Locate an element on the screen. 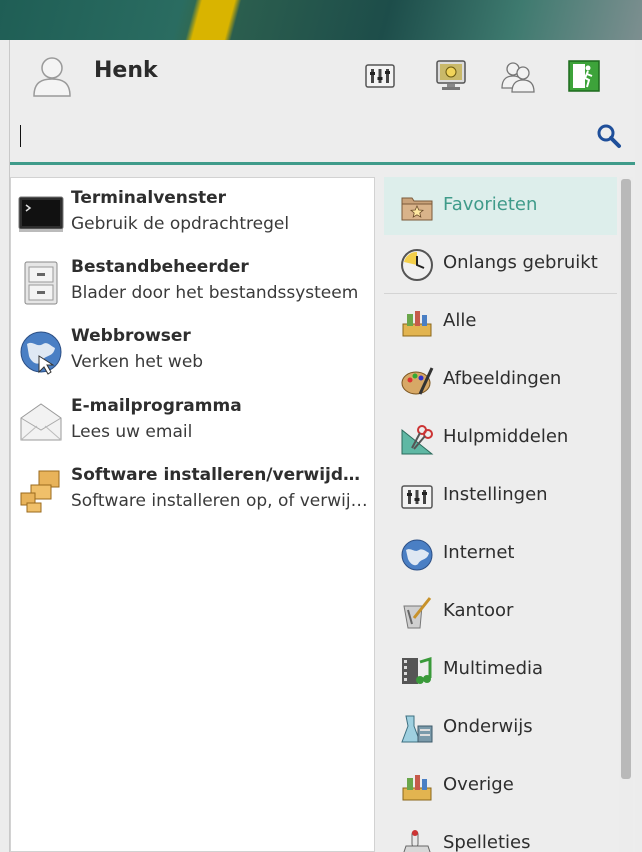  category-label: Afbeeldingen is located at coordinates (502, 378).